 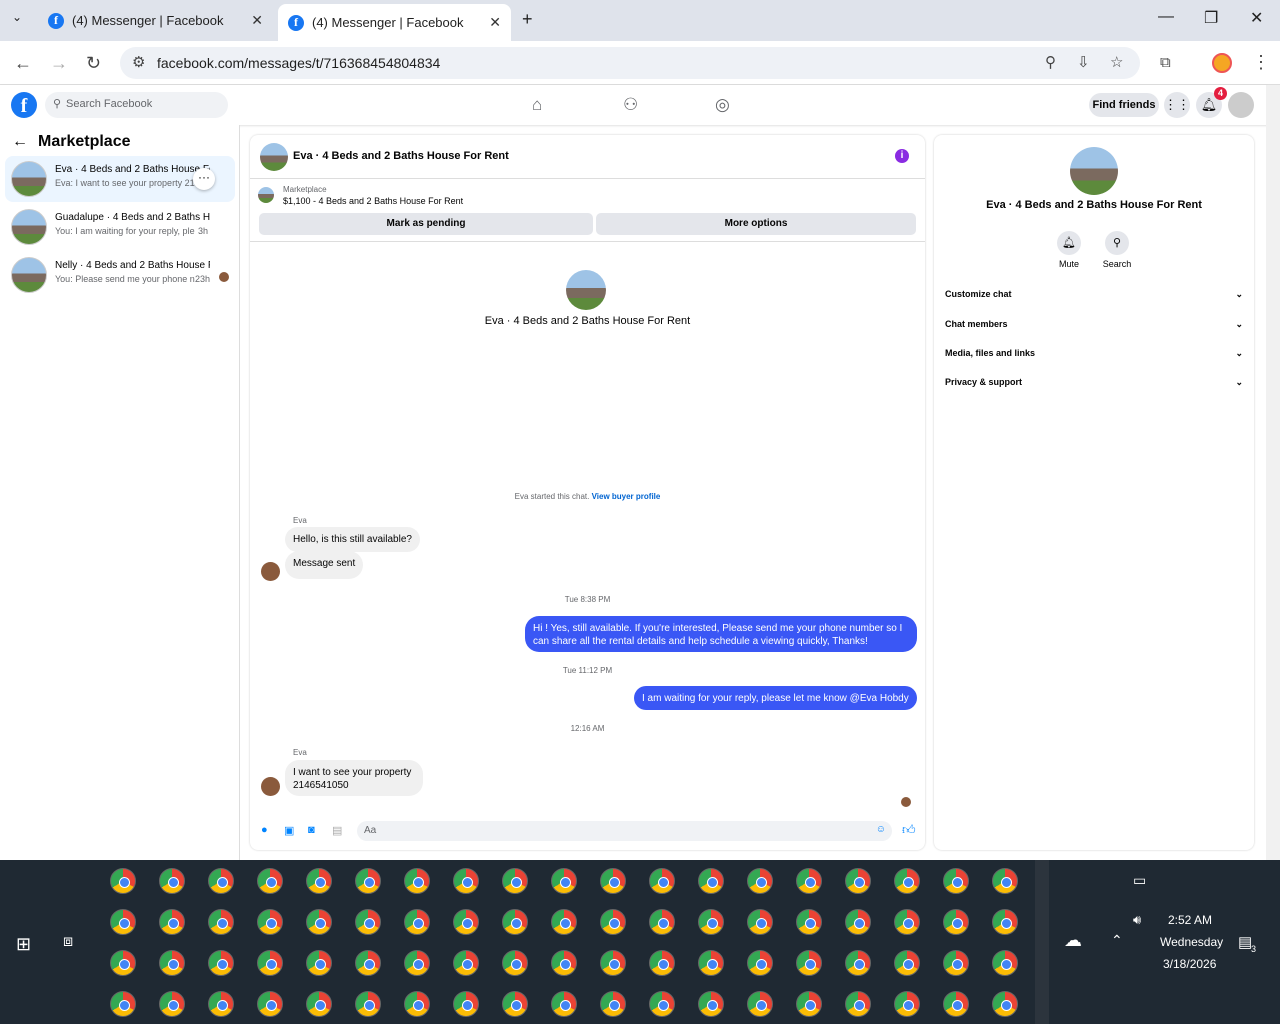 I want to click on browser-tab-2: f (4) Messenger | Facebook ✕, so click(x=394, y=22).